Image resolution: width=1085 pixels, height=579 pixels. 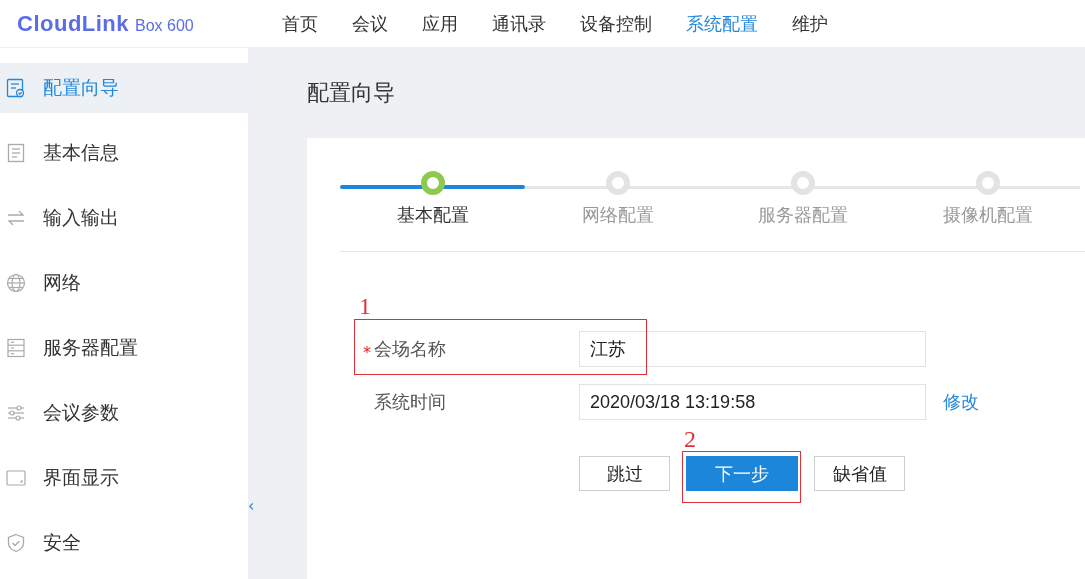 I want to click on globe-icon, so click(x=16, y=283).